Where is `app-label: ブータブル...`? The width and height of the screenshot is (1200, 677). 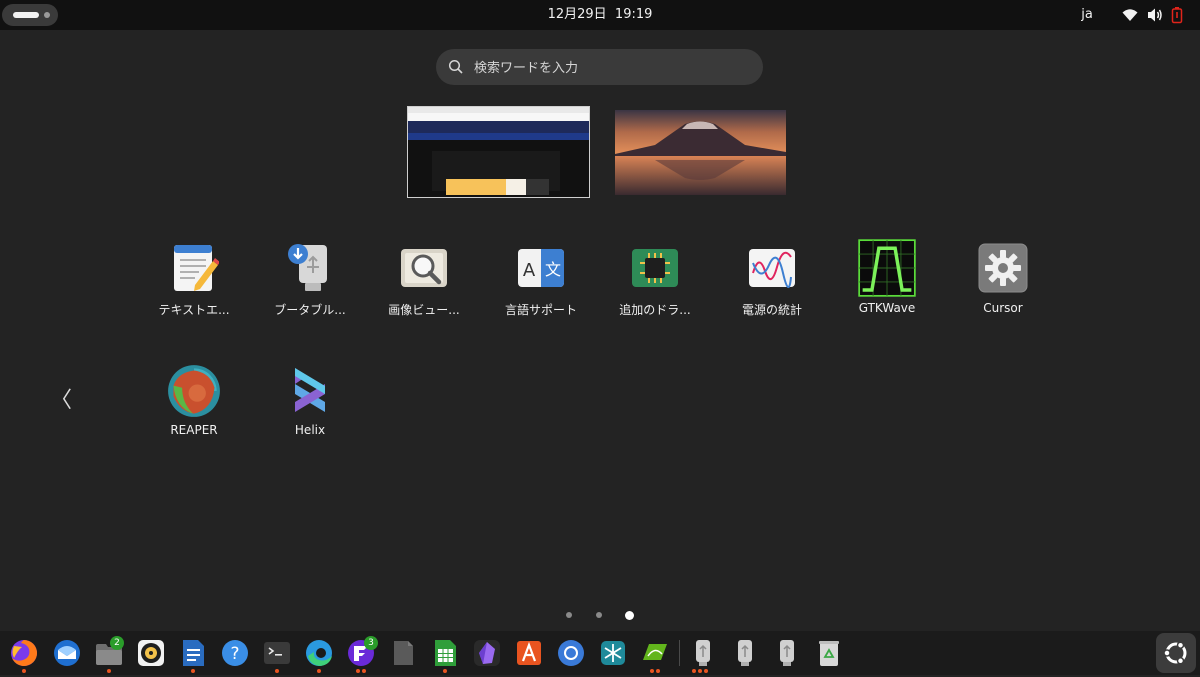
app-label: ブータブル... is located at coordinates (310, 310).